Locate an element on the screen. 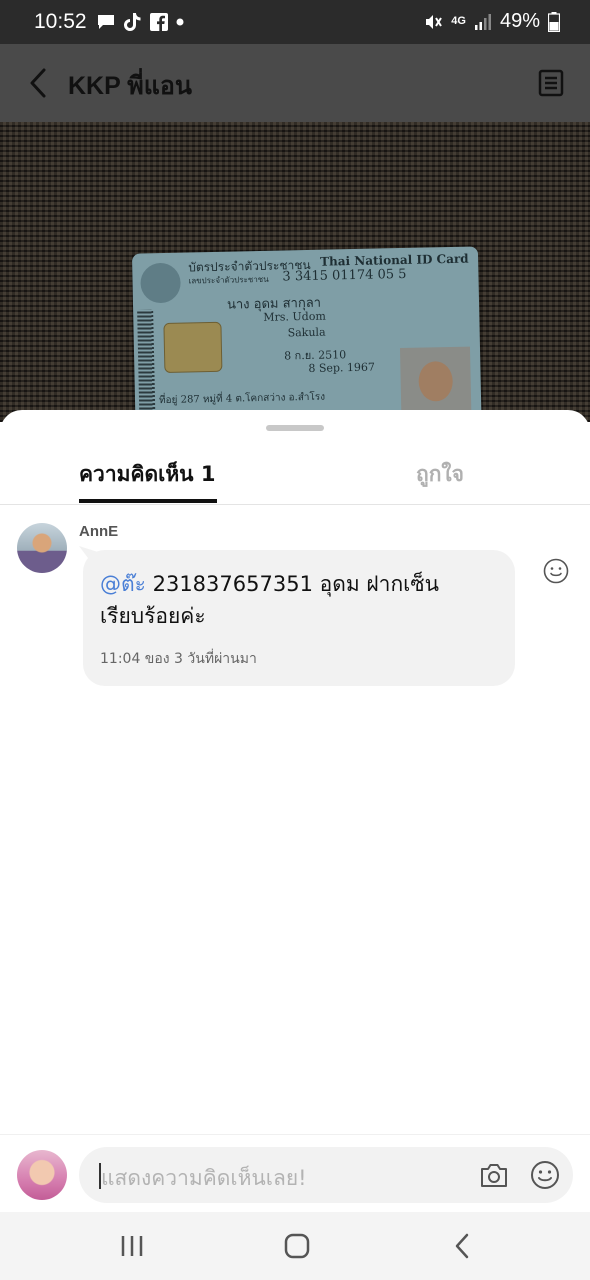 The height and width of the screenshot is (1280, 590). mention-link: @ต๊ะ is located at coordinates (123, 584).